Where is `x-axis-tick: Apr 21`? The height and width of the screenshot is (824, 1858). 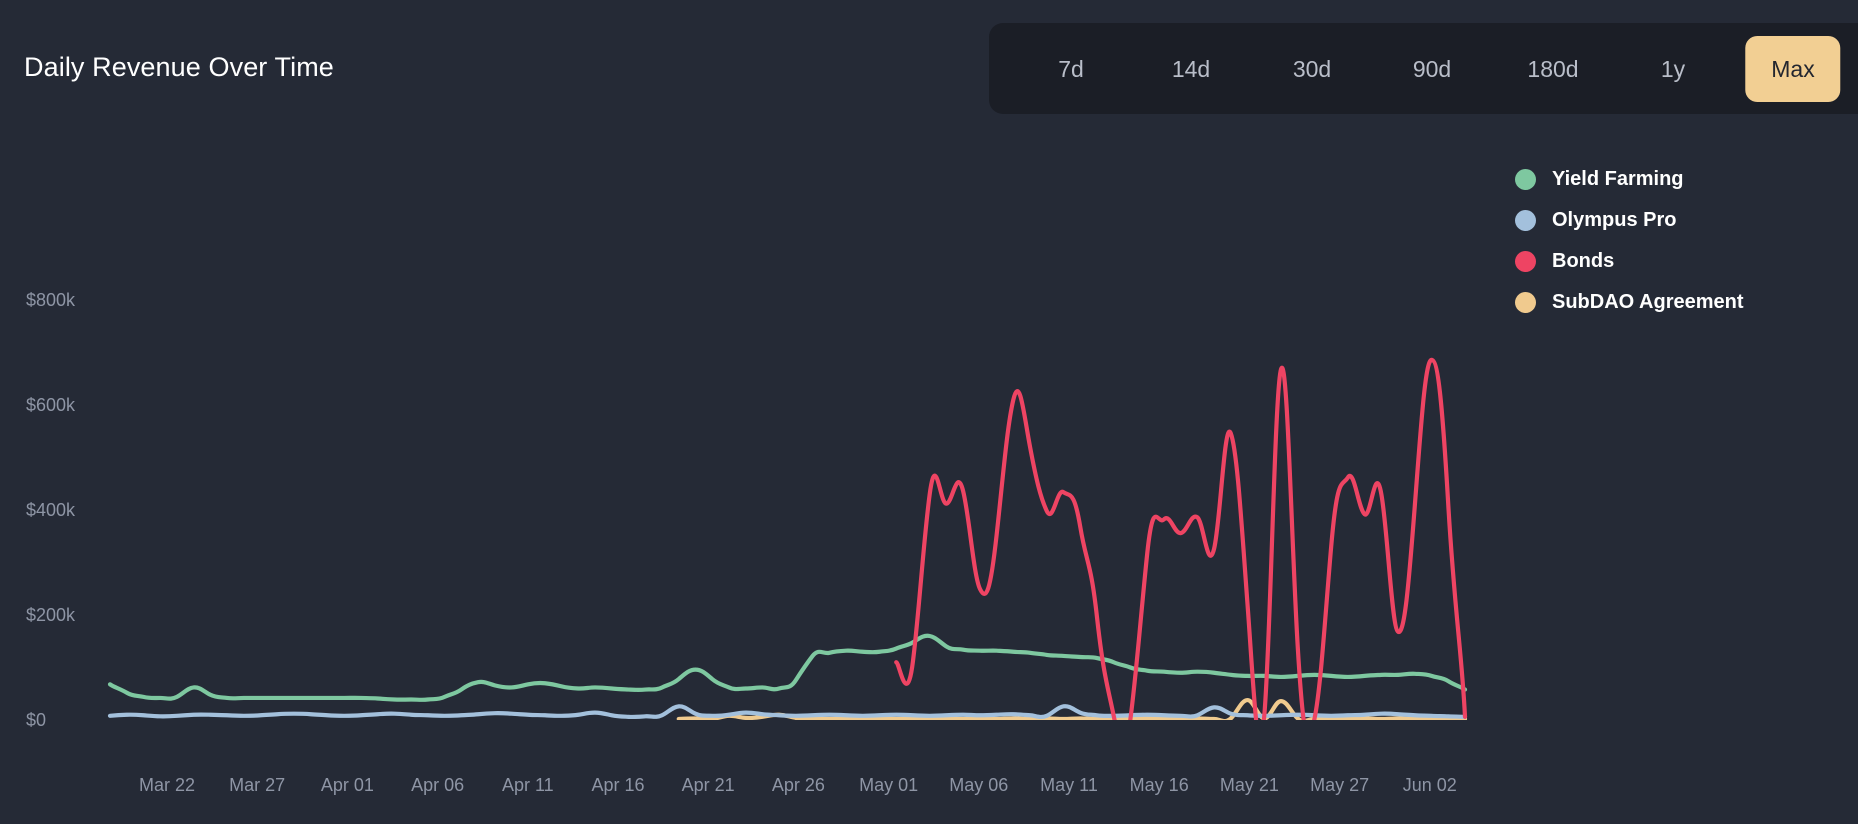 x-axis-tick: Apr 21 is located at coordinates (708, 785).